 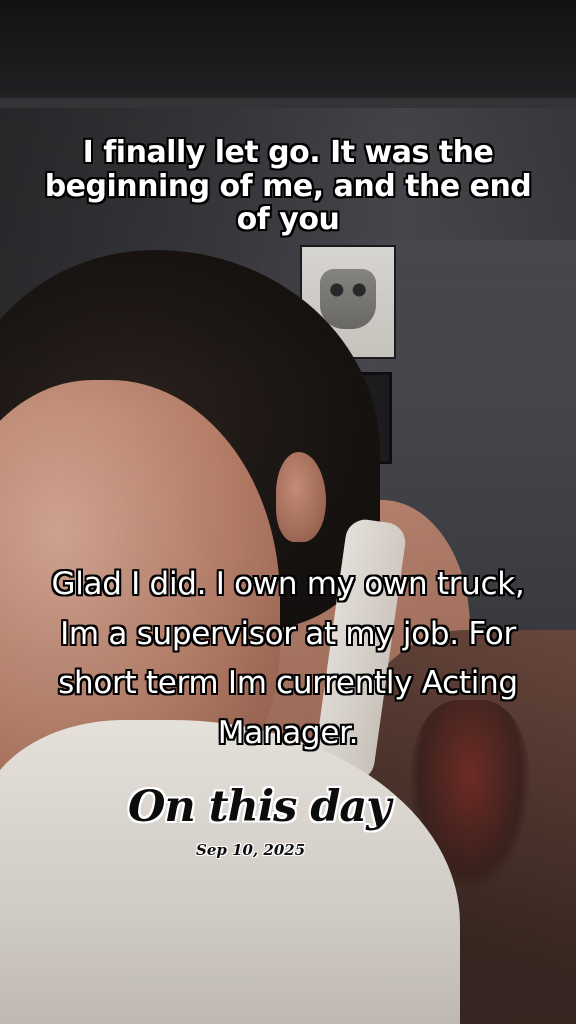 What do you see at coordinates (259, 807) in the screenshot?
I see `memory-title: On this day` at bounding box center [259, 807].